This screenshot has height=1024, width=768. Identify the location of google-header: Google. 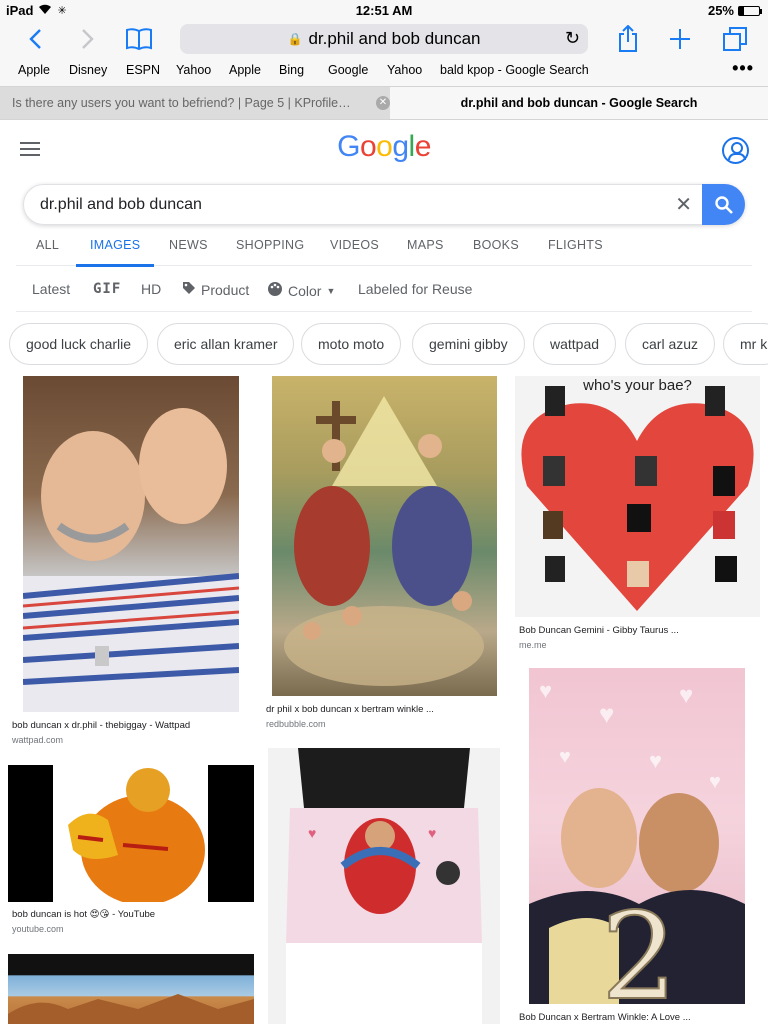
(384, 150).